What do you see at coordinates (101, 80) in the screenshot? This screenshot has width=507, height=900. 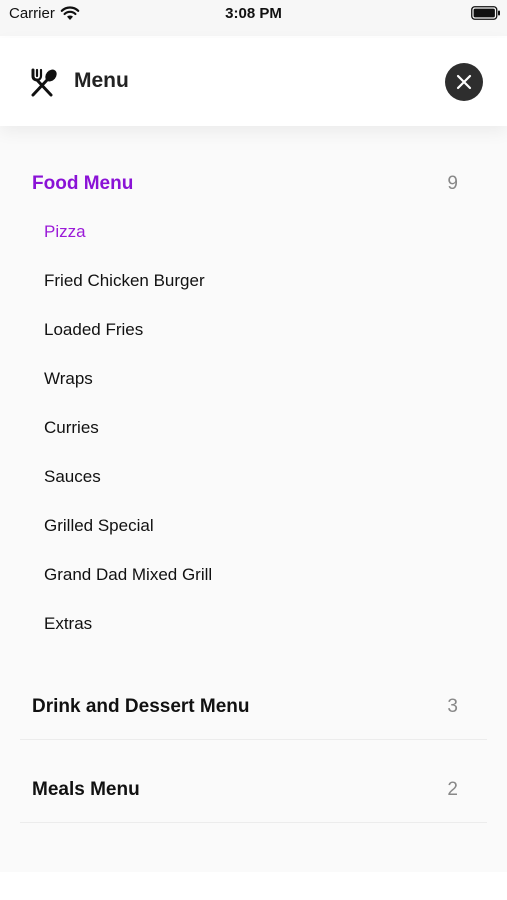 I see `page-title: Menu` at bounding box center [101, 80].